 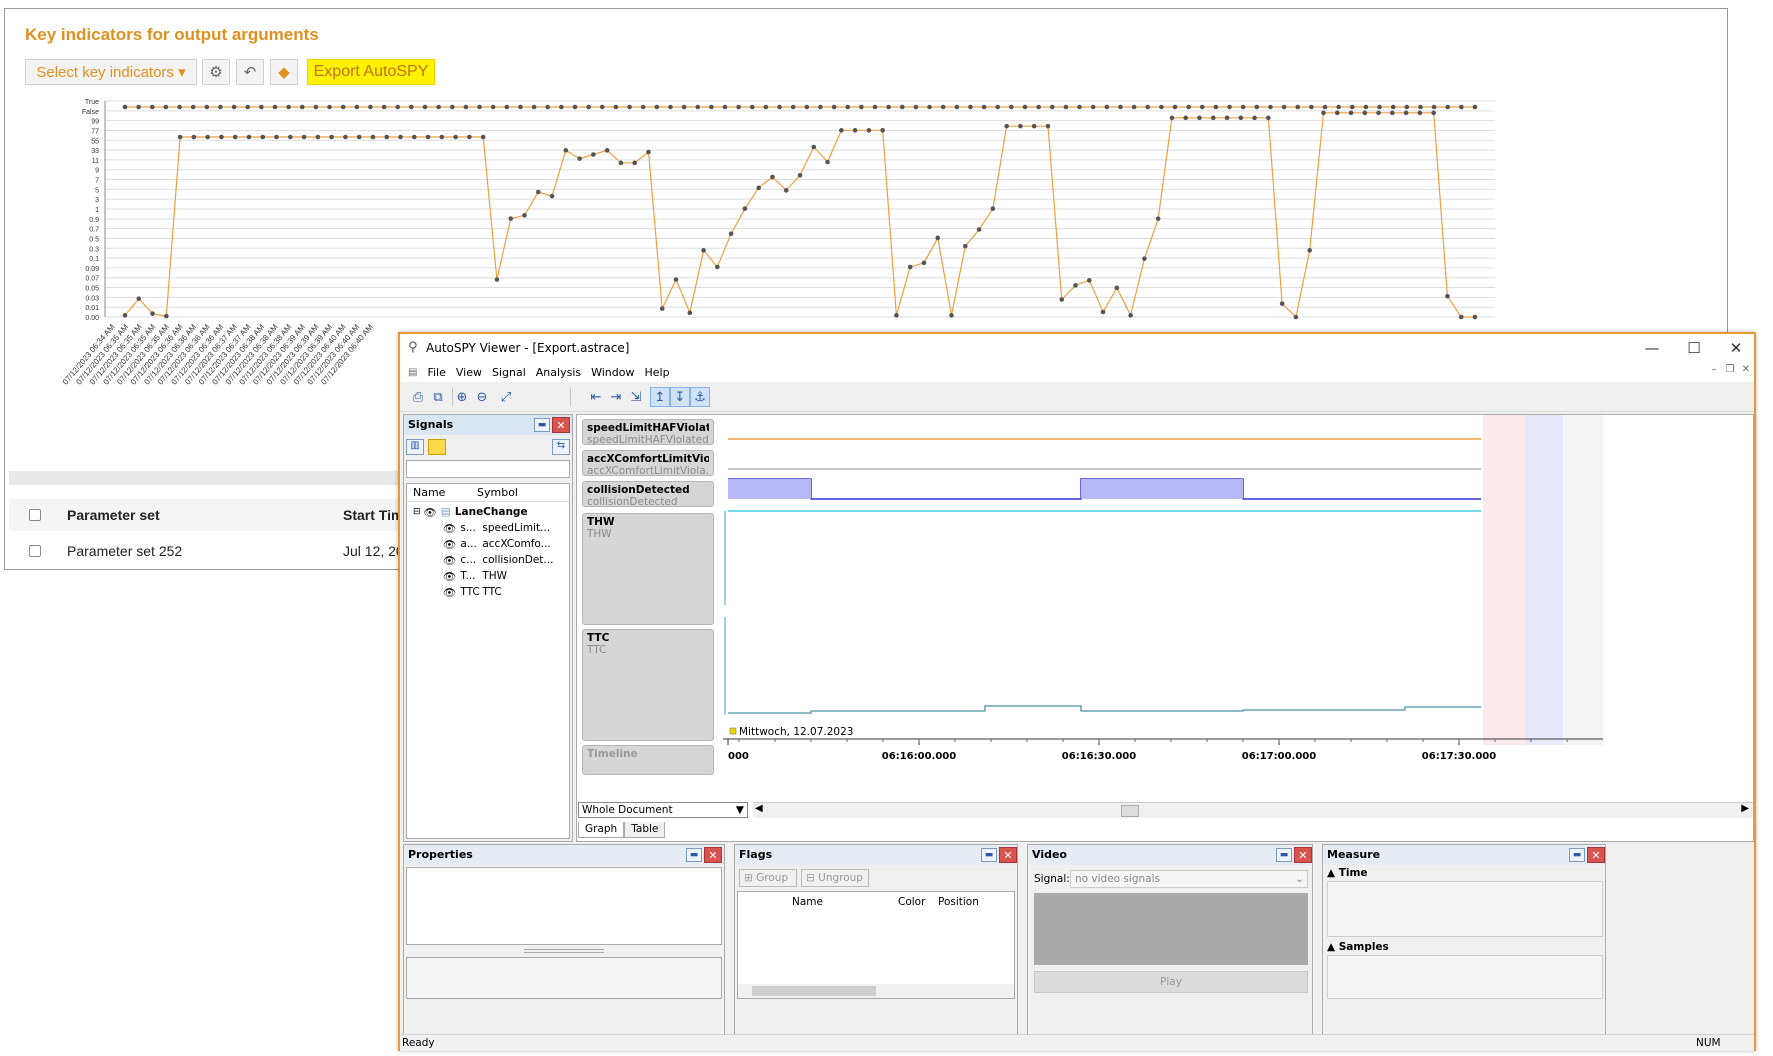 I want to click on mdi-restore-button: ❐, so click(x=1730, y=369).